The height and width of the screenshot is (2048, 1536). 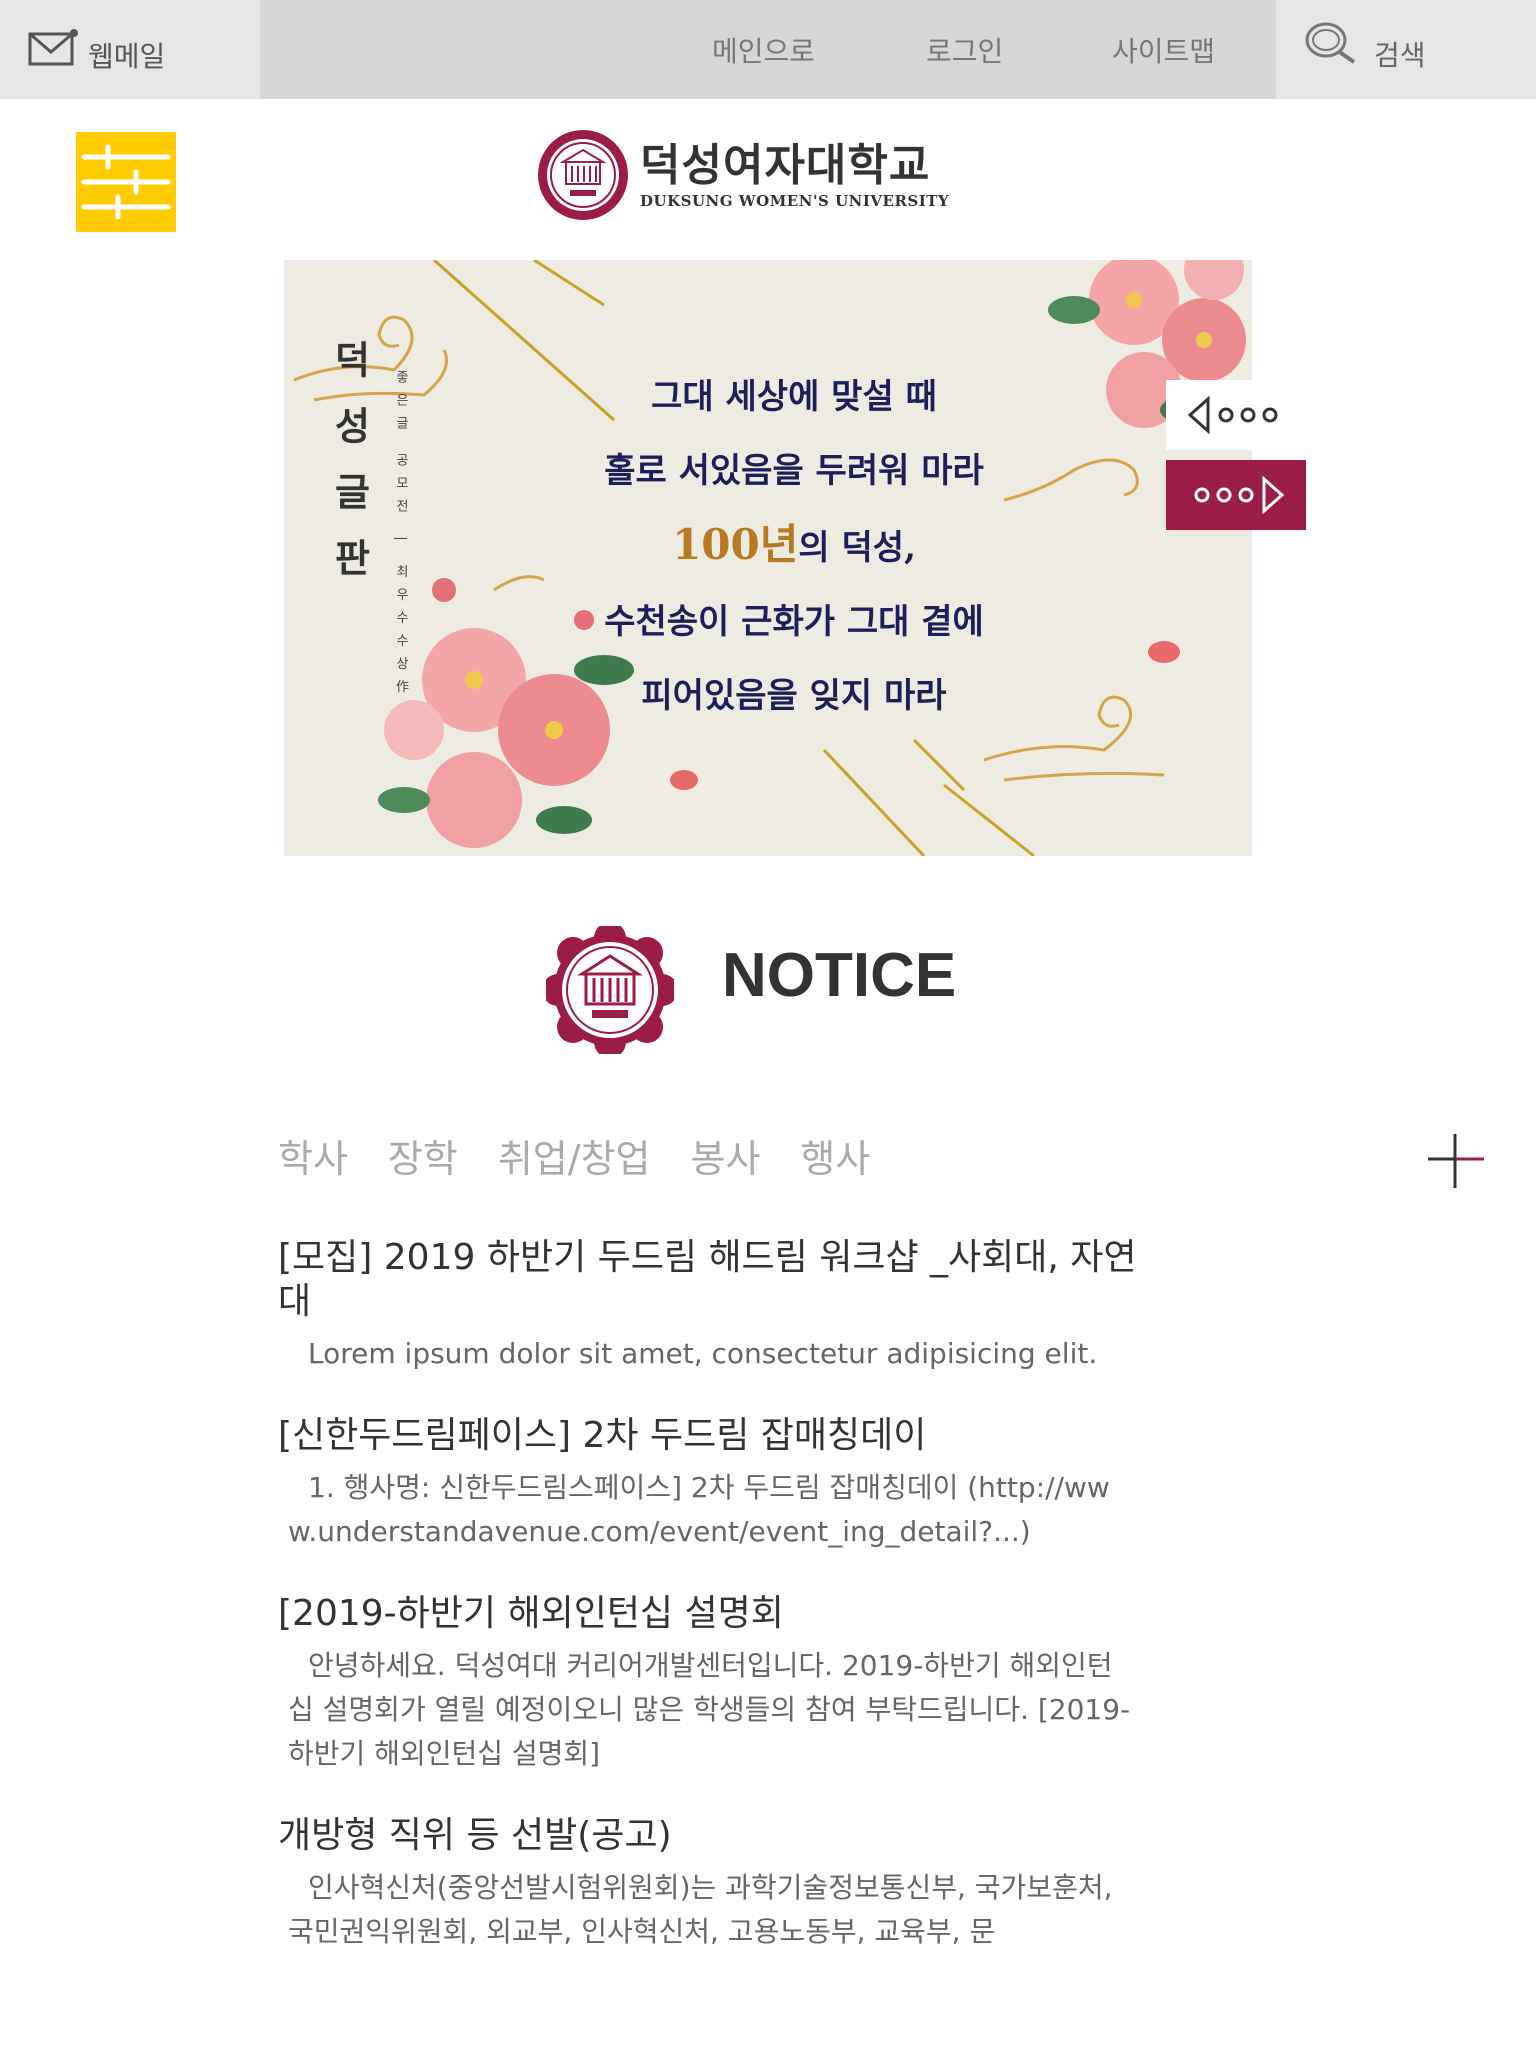 I want to click on banner-vertical-subtitle: 좋은글 공모전 | 최우수수상作, so click(x=400, y=536).